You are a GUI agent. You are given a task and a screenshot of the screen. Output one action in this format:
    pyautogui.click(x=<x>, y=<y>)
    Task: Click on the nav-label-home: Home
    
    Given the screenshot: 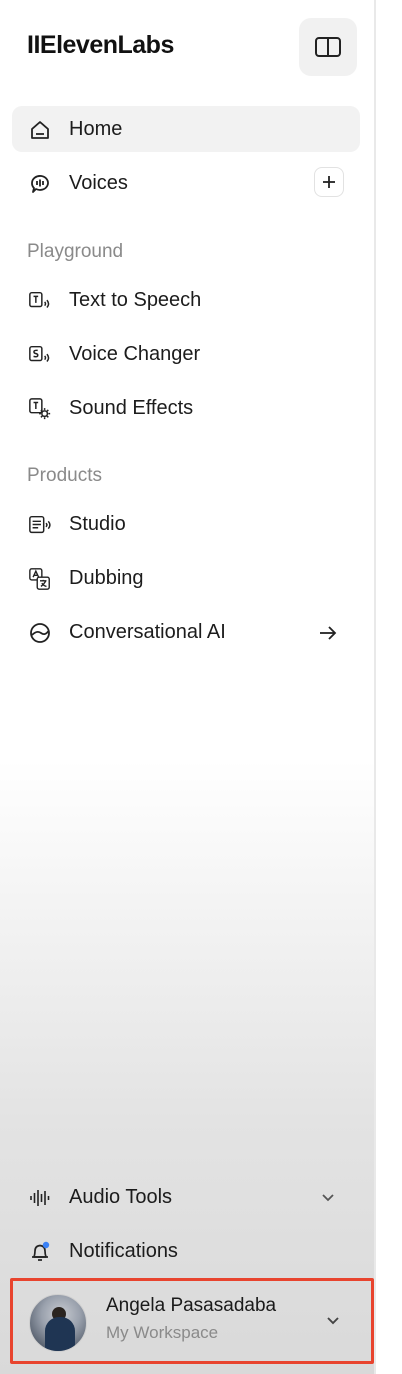 What is the action you would take?
    pyautogui.click(x=96, y=129)
    